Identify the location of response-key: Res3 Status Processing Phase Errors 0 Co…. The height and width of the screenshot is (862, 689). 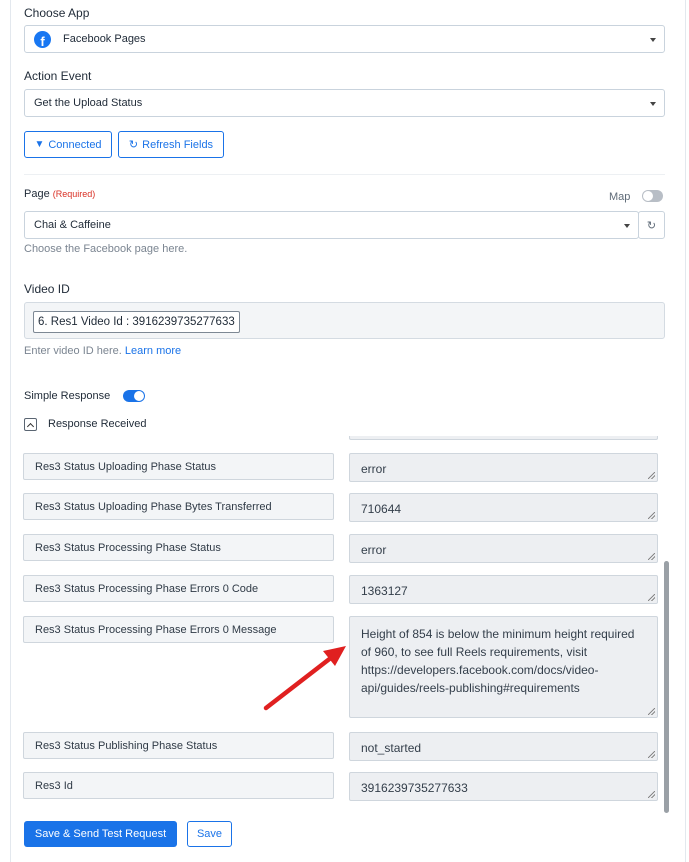
(178, 588).